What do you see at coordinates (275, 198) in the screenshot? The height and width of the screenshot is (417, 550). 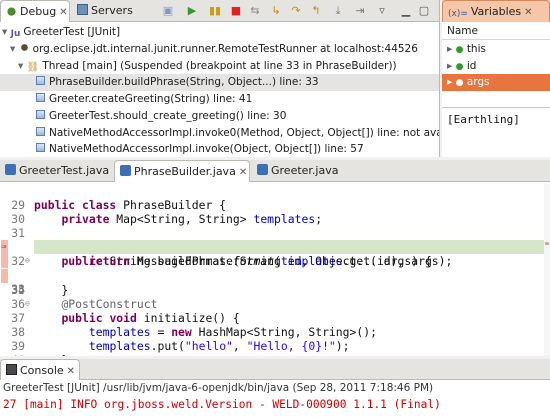 I see `code-line: 29 public class PhraseBuilder {` at bounding box center [275, 198].